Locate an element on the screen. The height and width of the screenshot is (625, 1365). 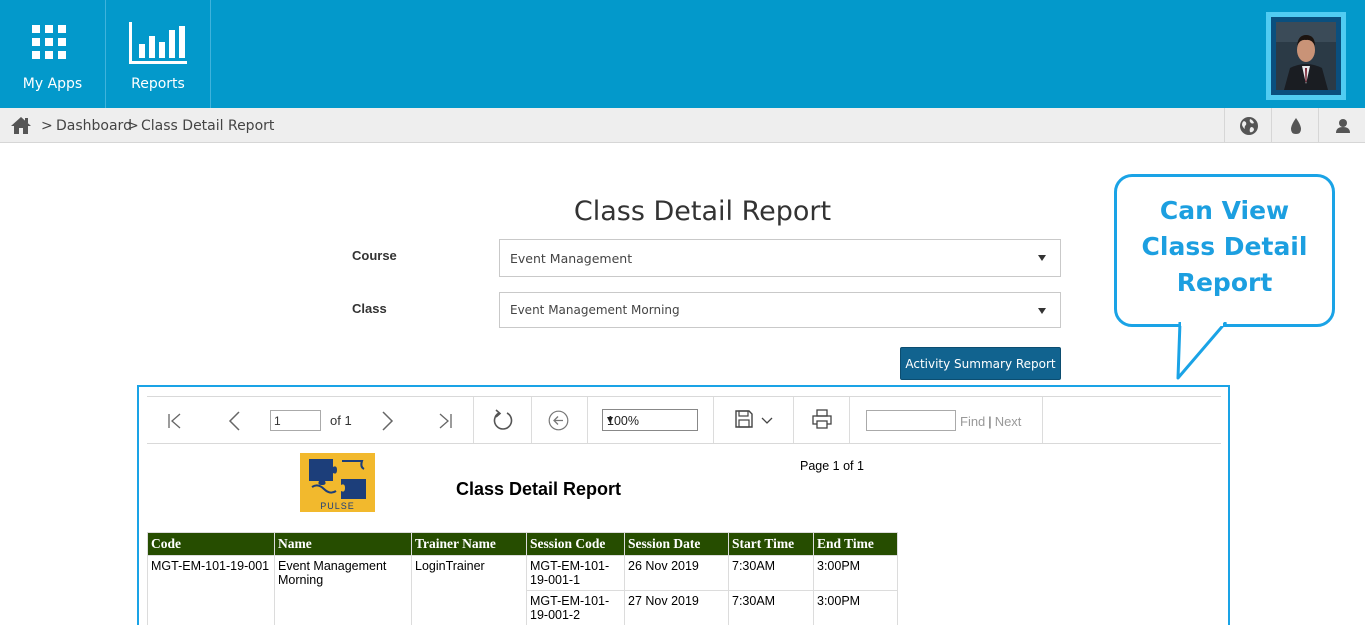
chevron-down-icon is located at coordinates (767, 421).